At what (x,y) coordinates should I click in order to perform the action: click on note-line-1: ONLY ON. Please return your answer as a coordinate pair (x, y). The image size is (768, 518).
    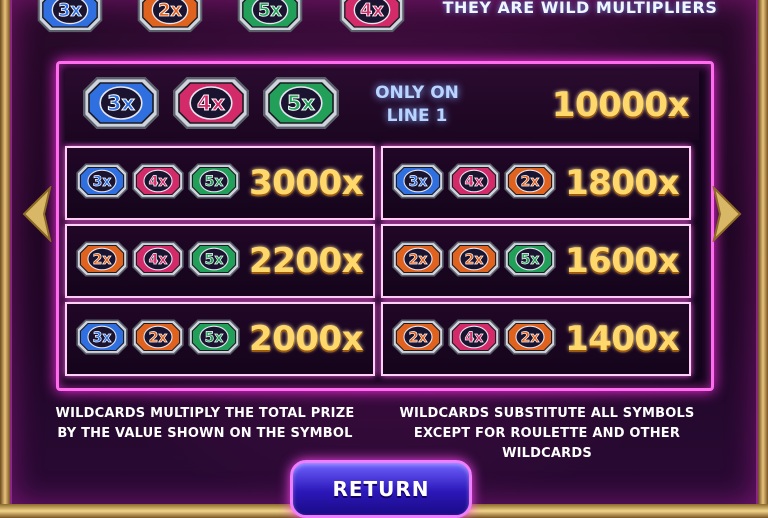
    Looking at the image, I should click on (417, 93).